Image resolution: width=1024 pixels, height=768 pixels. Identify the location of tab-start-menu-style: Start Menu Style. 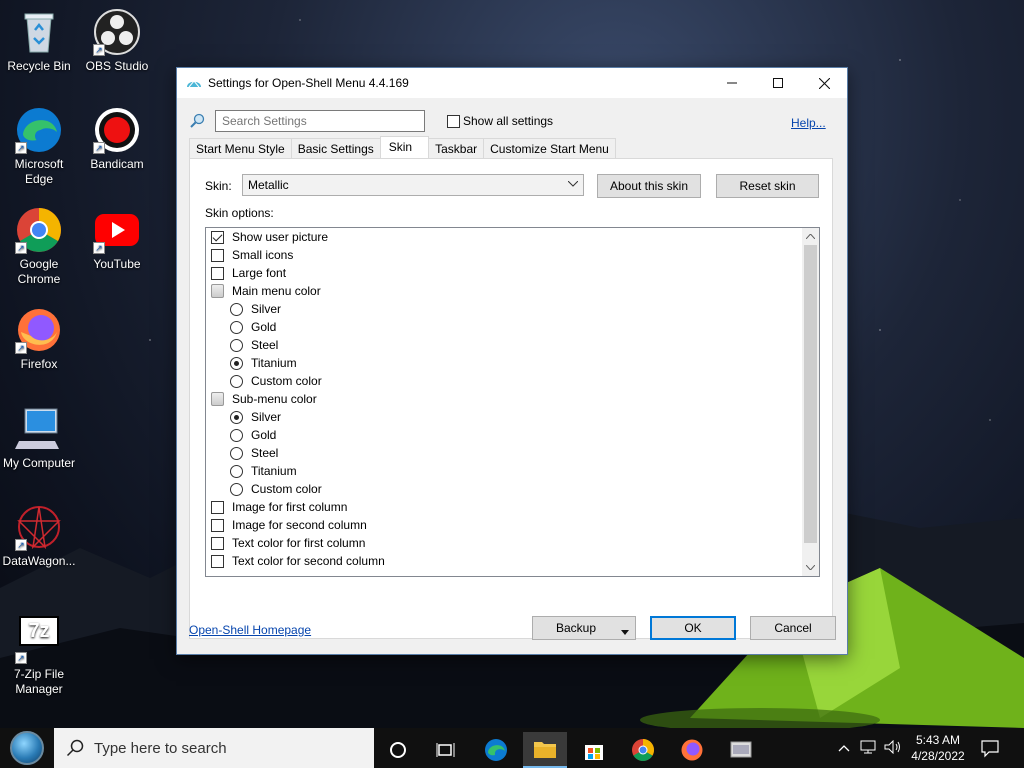
(240, 148).